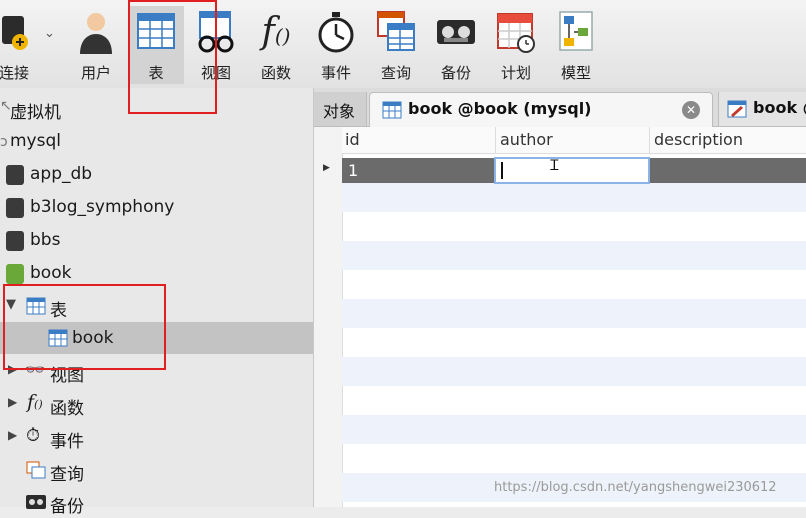 The image size is (806, 518). What do you see at coordinates (737, 109) in the screenshot?
I see `table-edit-icon` at bounding box center [737, 109].